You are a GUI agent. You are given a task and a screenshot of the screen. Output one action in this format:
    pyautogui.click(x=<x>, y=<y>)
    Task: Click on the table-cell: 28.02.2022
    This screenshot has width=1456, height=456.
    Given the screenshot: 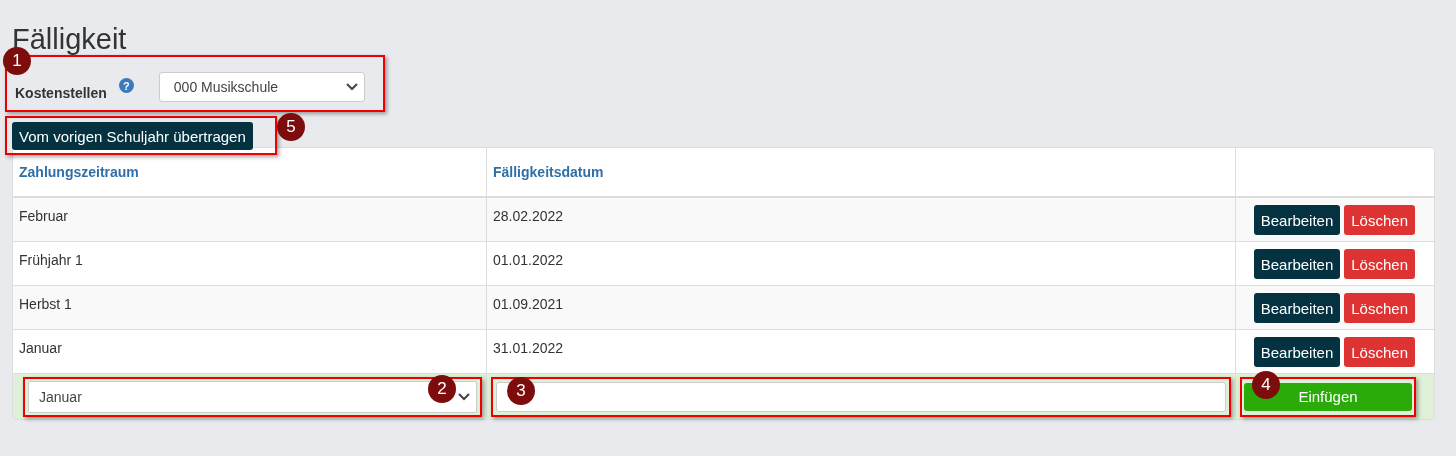 What is the action you would take?
    pyautogui.click(x=528, y=216)
    